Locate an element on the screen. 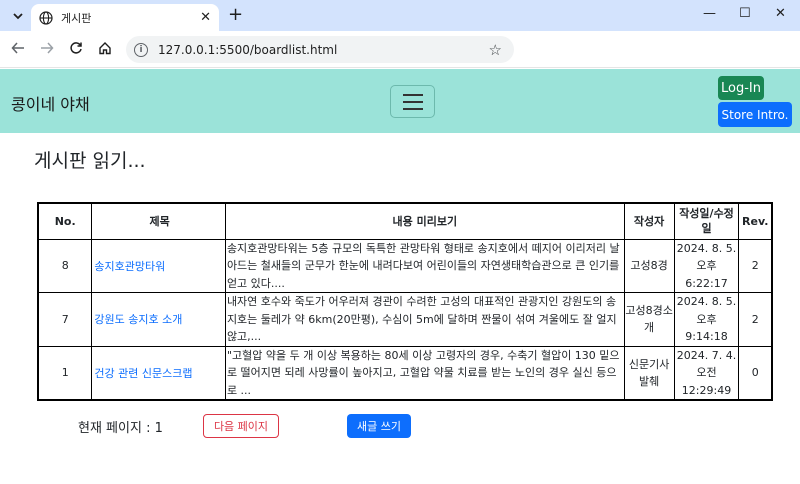 The image size is (800, 484). site-brand: 콩이네 야채 is located at coordinates (50, 103).